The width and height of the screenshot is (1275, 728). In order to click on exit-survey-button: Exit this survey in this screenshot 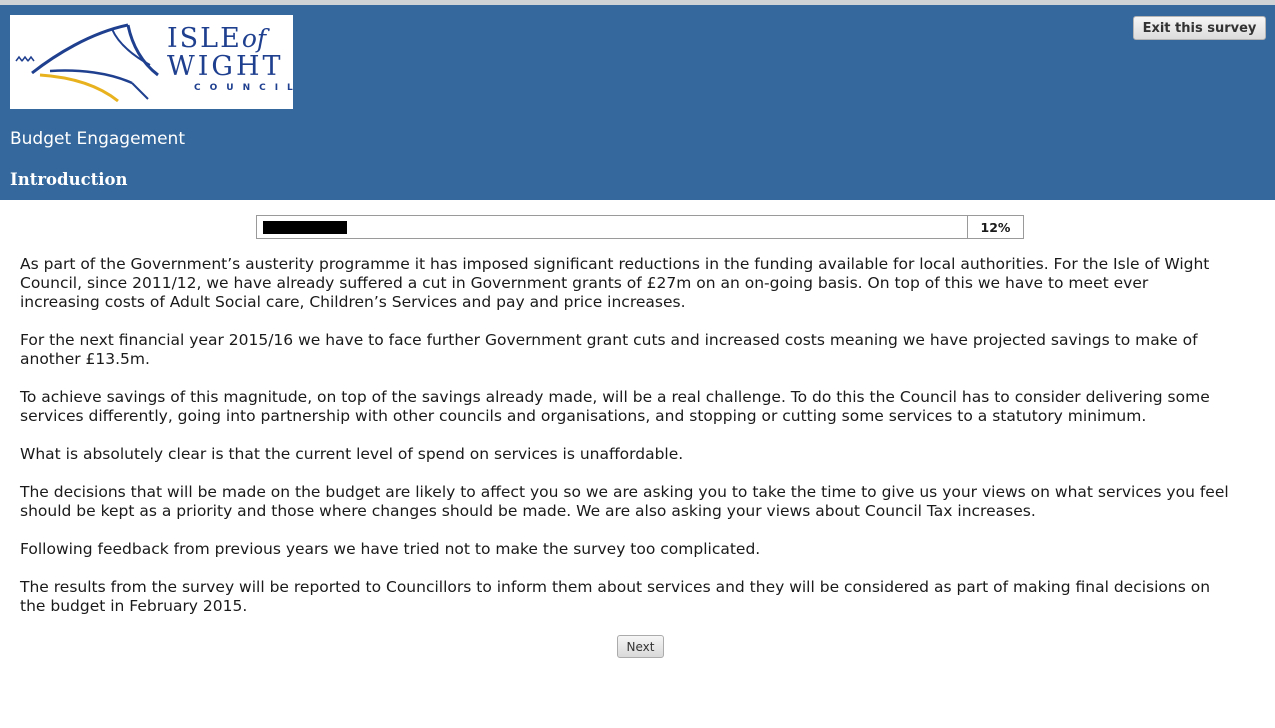, I will do `click(1199, 28)`.